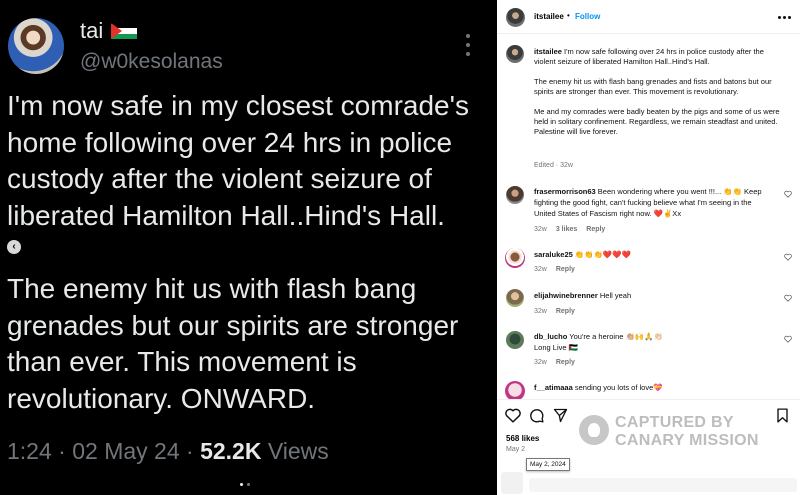 Image resolution: width=800 pixels, height=495 pixels. I want to click on tweet-meta: 1:24 · 02 May 24 · 52.2K Views, so click(168, 451).